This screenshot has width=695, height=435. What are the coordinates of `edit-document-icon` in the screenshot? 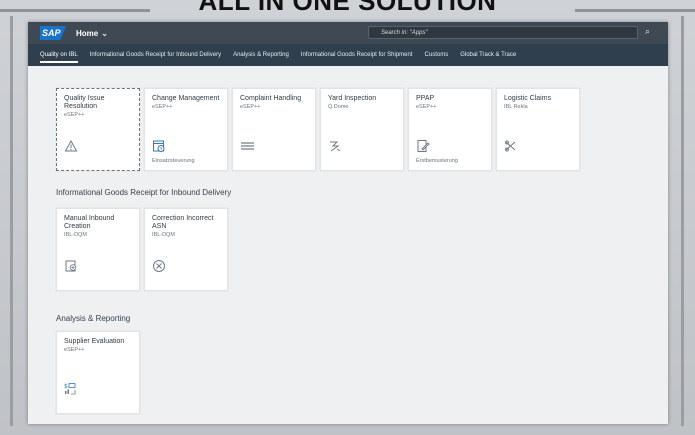 It's located at (423, 146).